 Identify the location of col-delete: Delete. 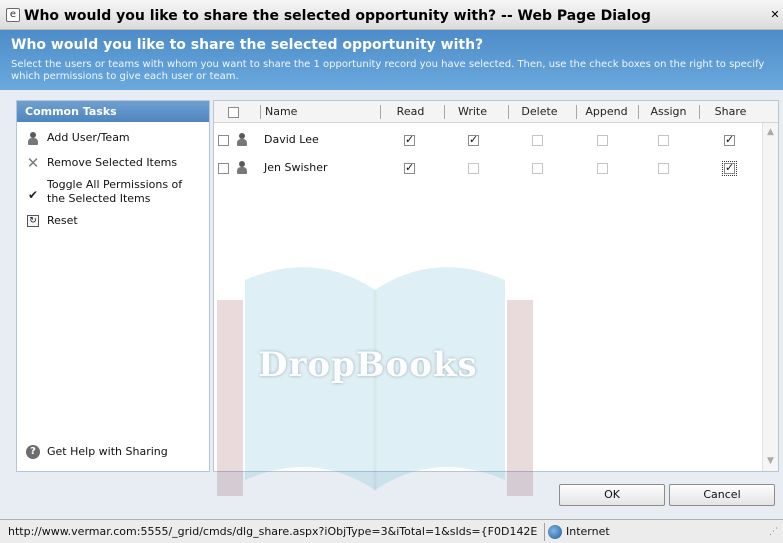
(539, 112).